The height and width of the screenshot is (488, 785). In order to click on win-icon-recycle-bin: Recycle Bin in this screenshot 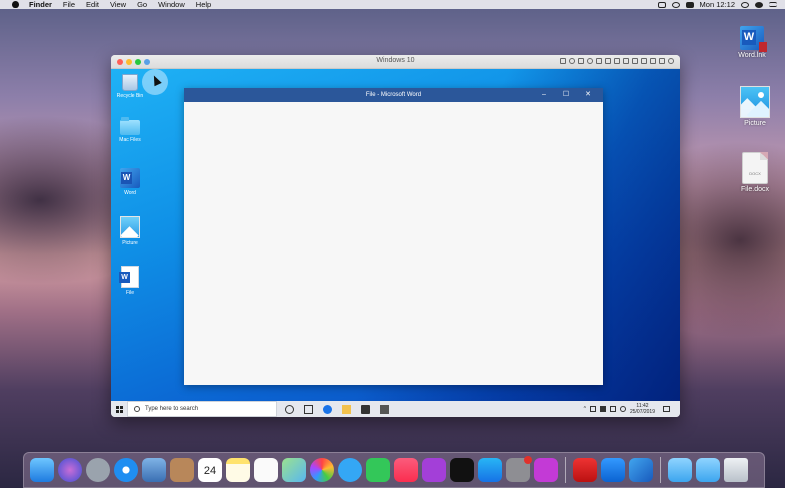, I will do `click(130, 86)`.